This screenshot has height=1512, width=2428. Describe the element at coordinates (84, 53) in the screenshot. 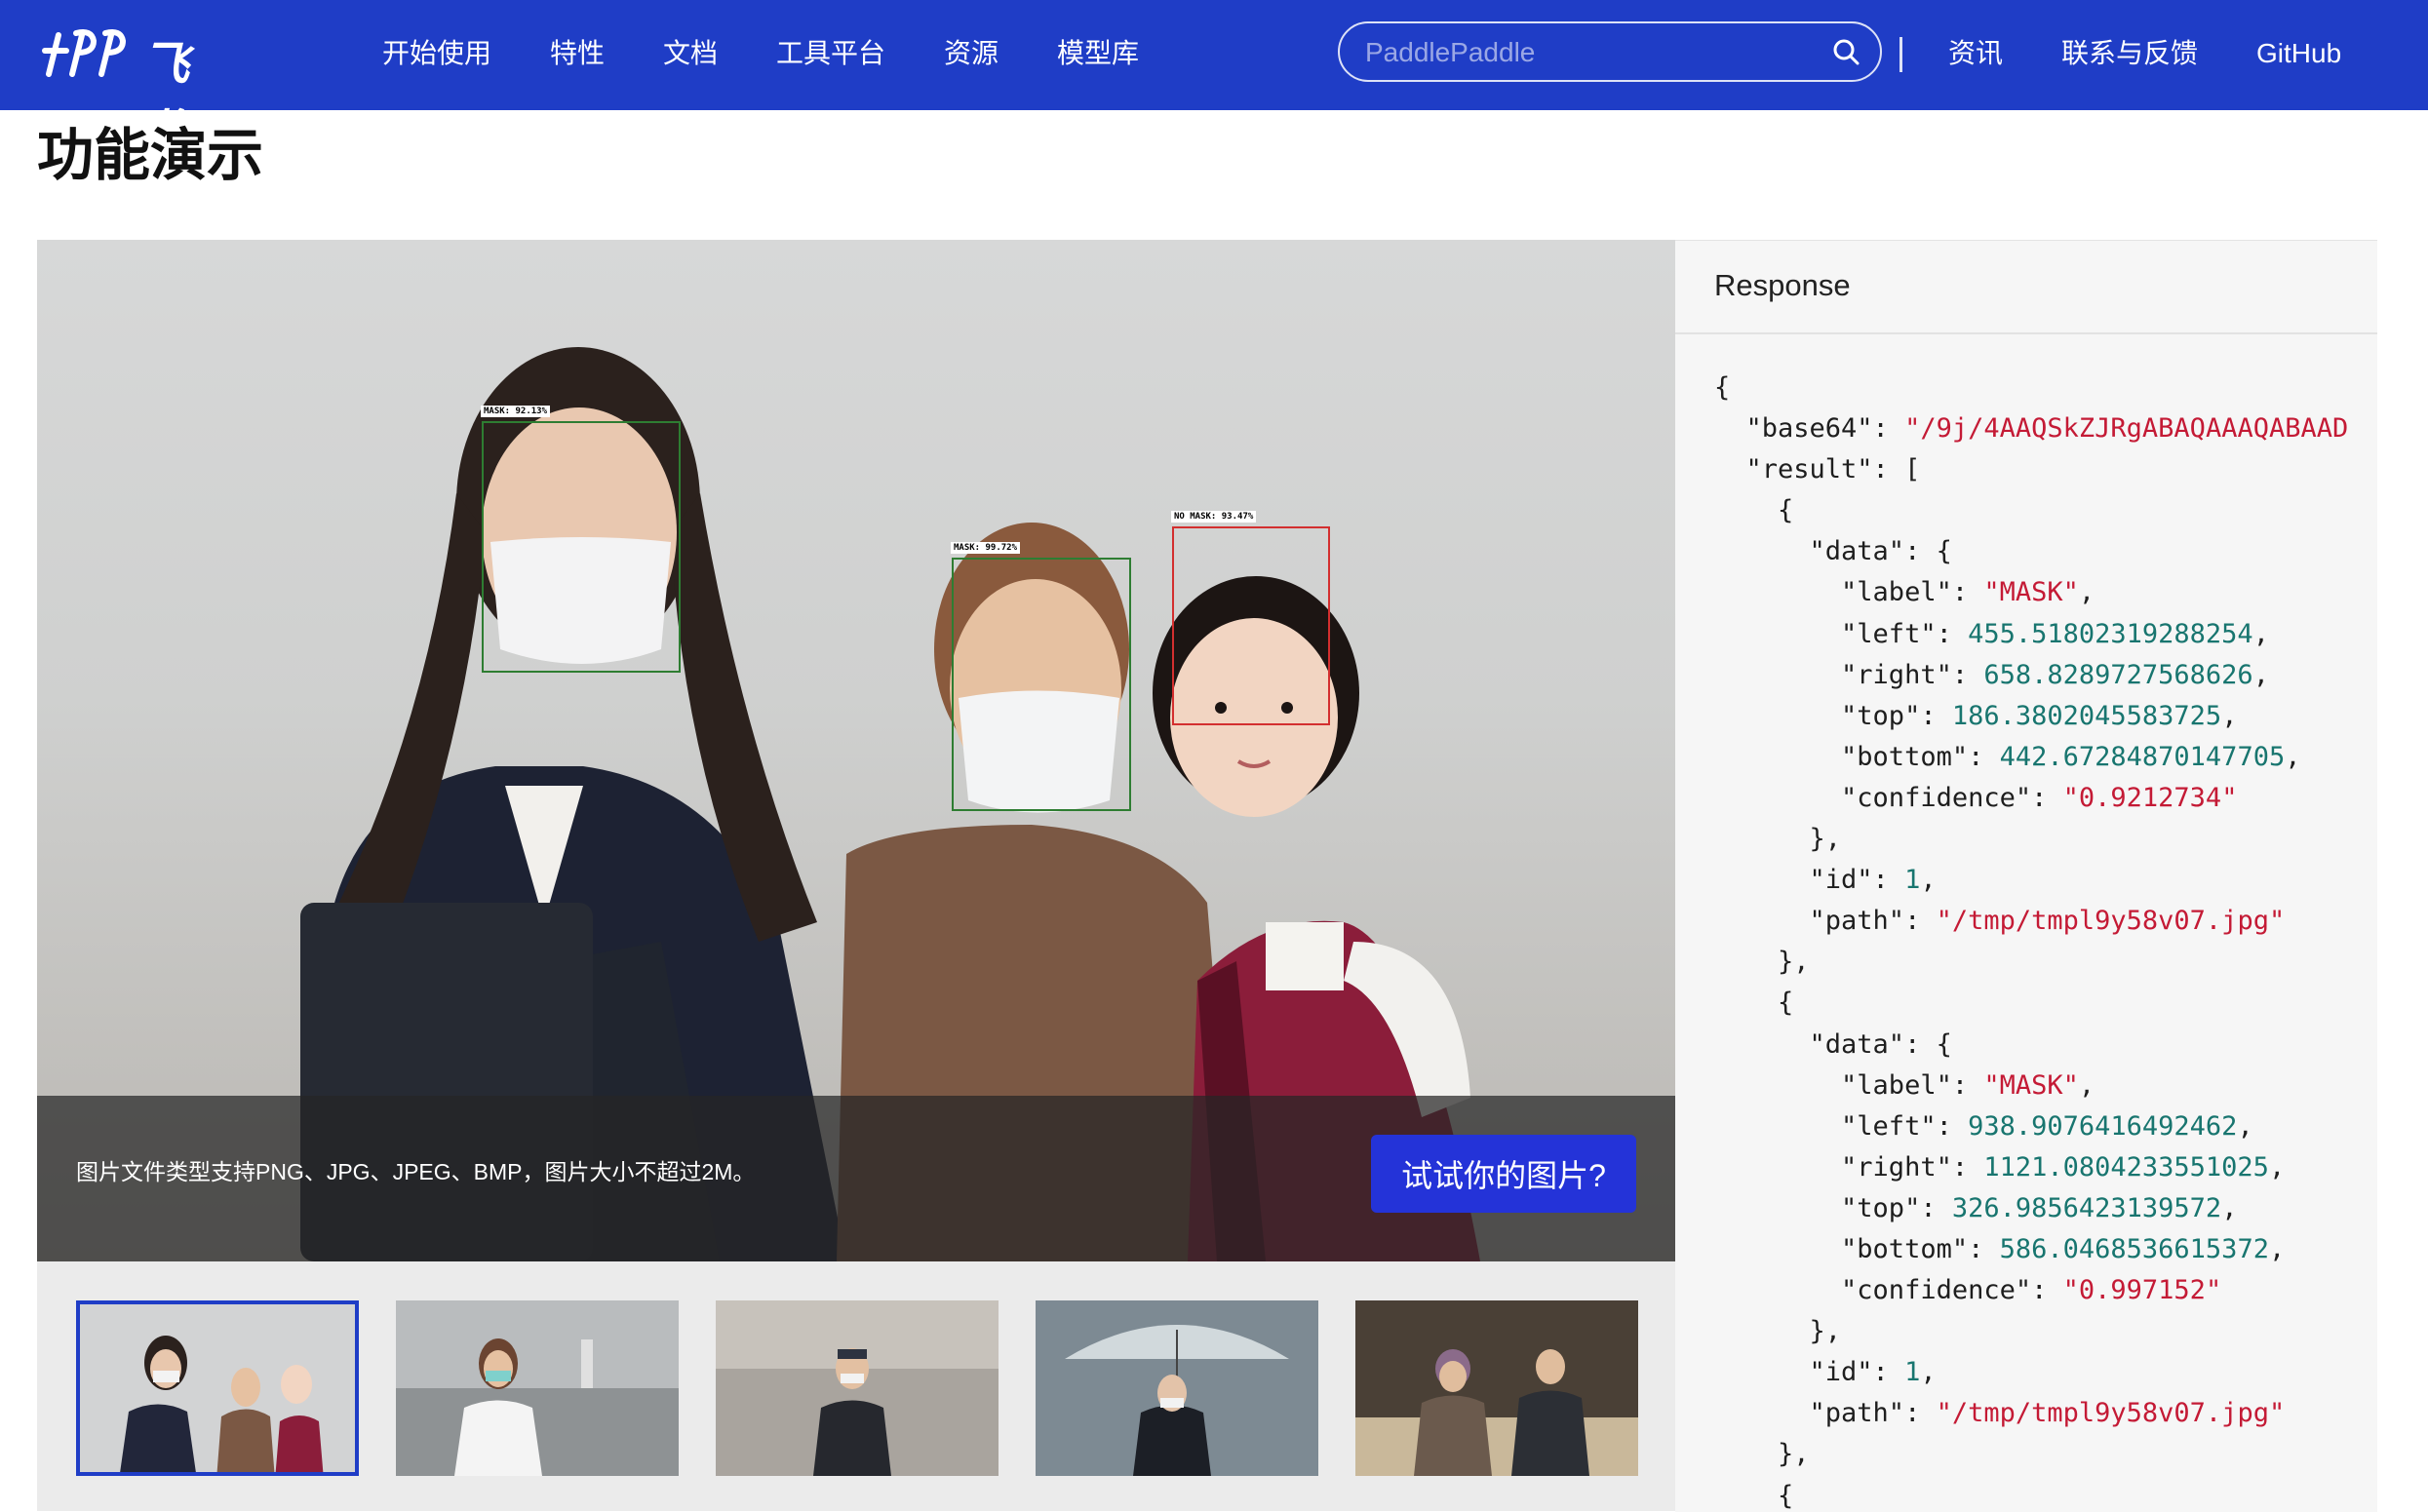

I see `paddle-logo-icon` at that location.